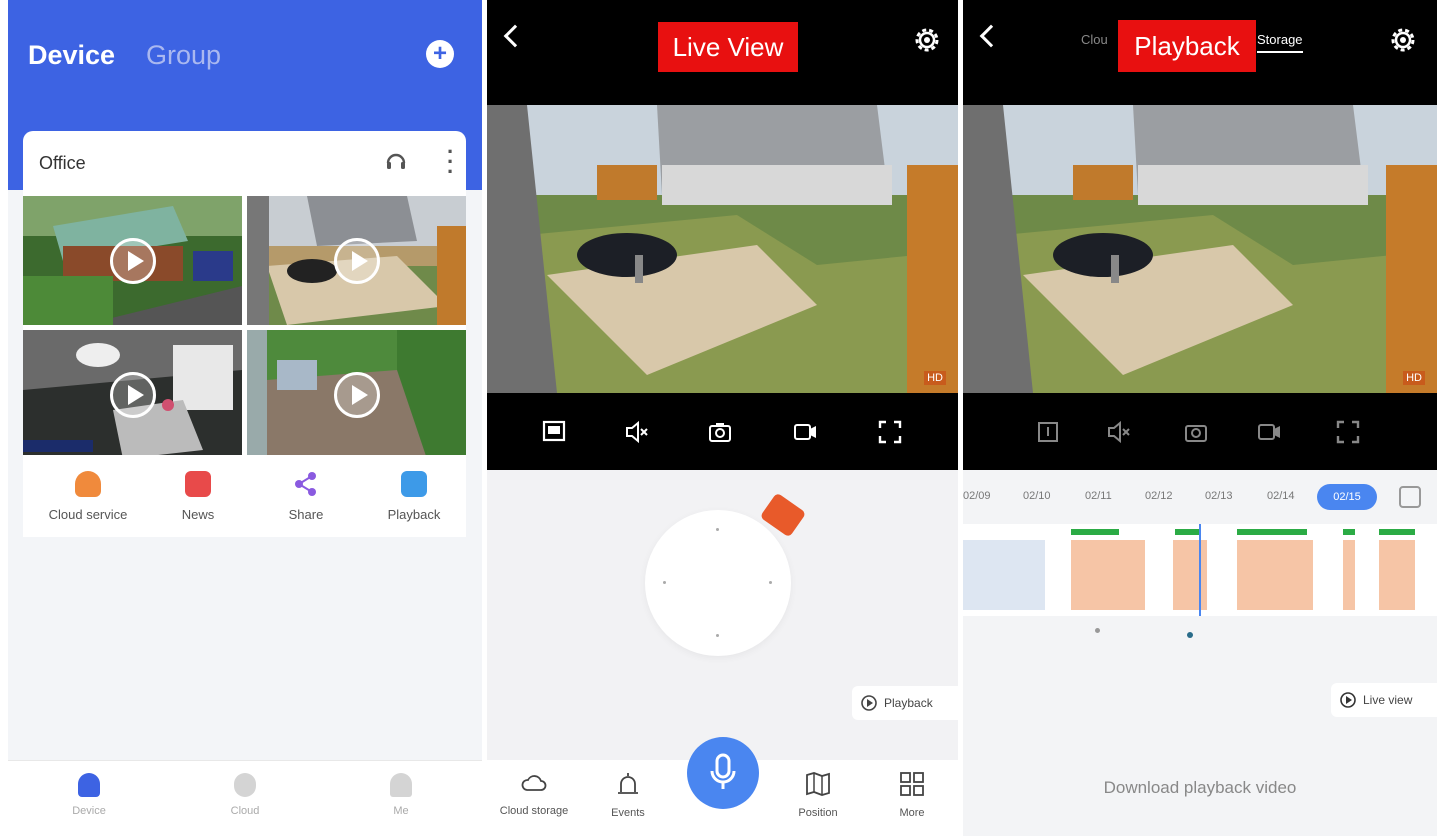  Describe the element at coordinates (244, 162) in the screenshot. I see `device-card-header: Office · · ·` at that location.